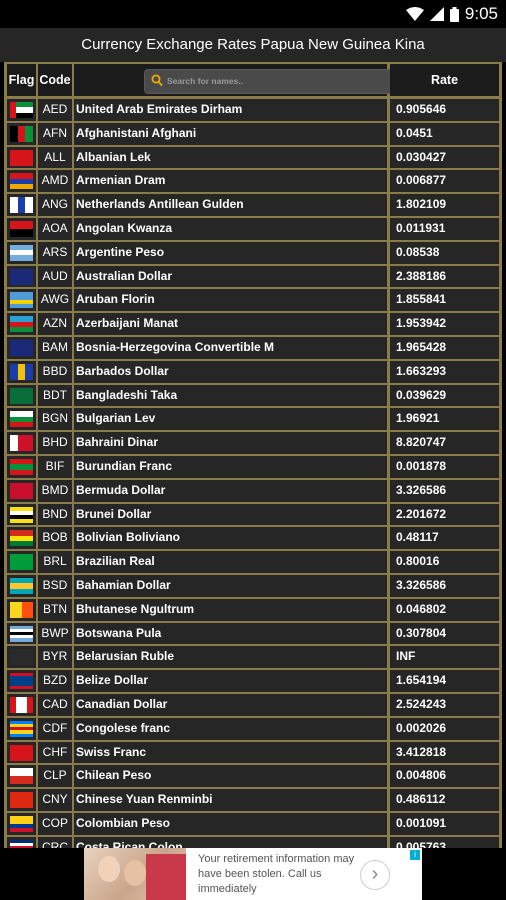 This screenshot has height=900, width=506. What do you see at coordinates (230, 776) in the screenshot?
I see `name-cell: Chilean Peso` at bounding box center [230, 776].